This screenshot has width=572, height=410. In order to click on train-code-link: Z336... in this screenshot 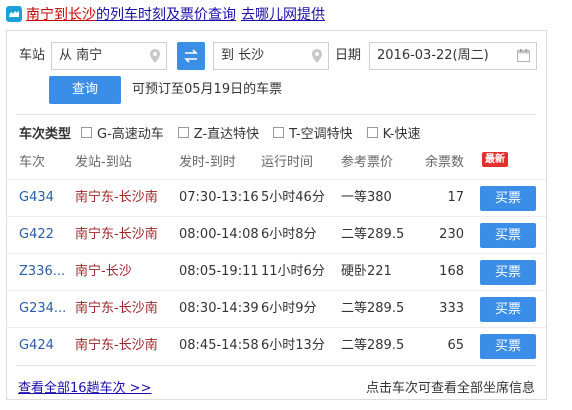, I will do `click(42, 272)`.